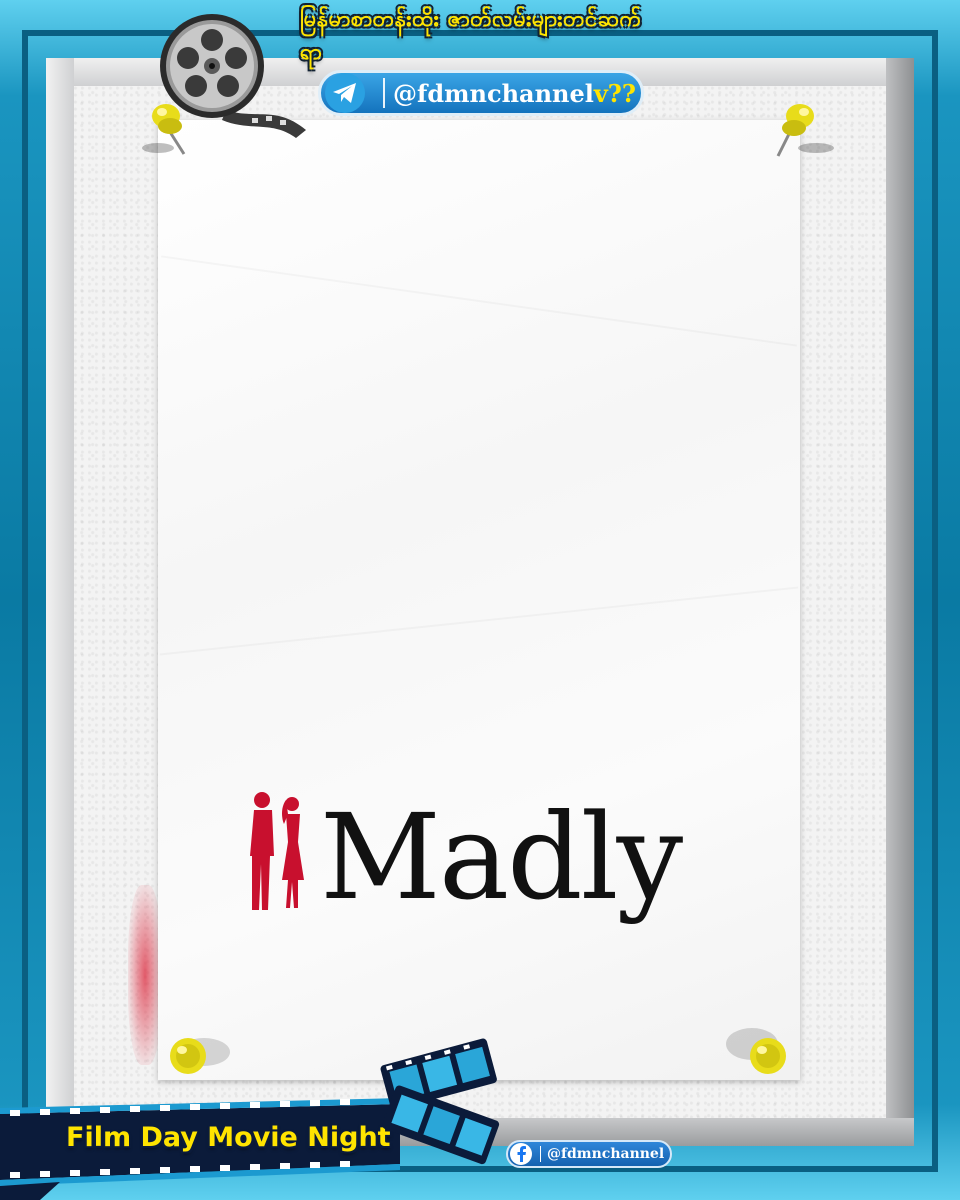  I want to click on board-bevel-left, so click(60, 602).